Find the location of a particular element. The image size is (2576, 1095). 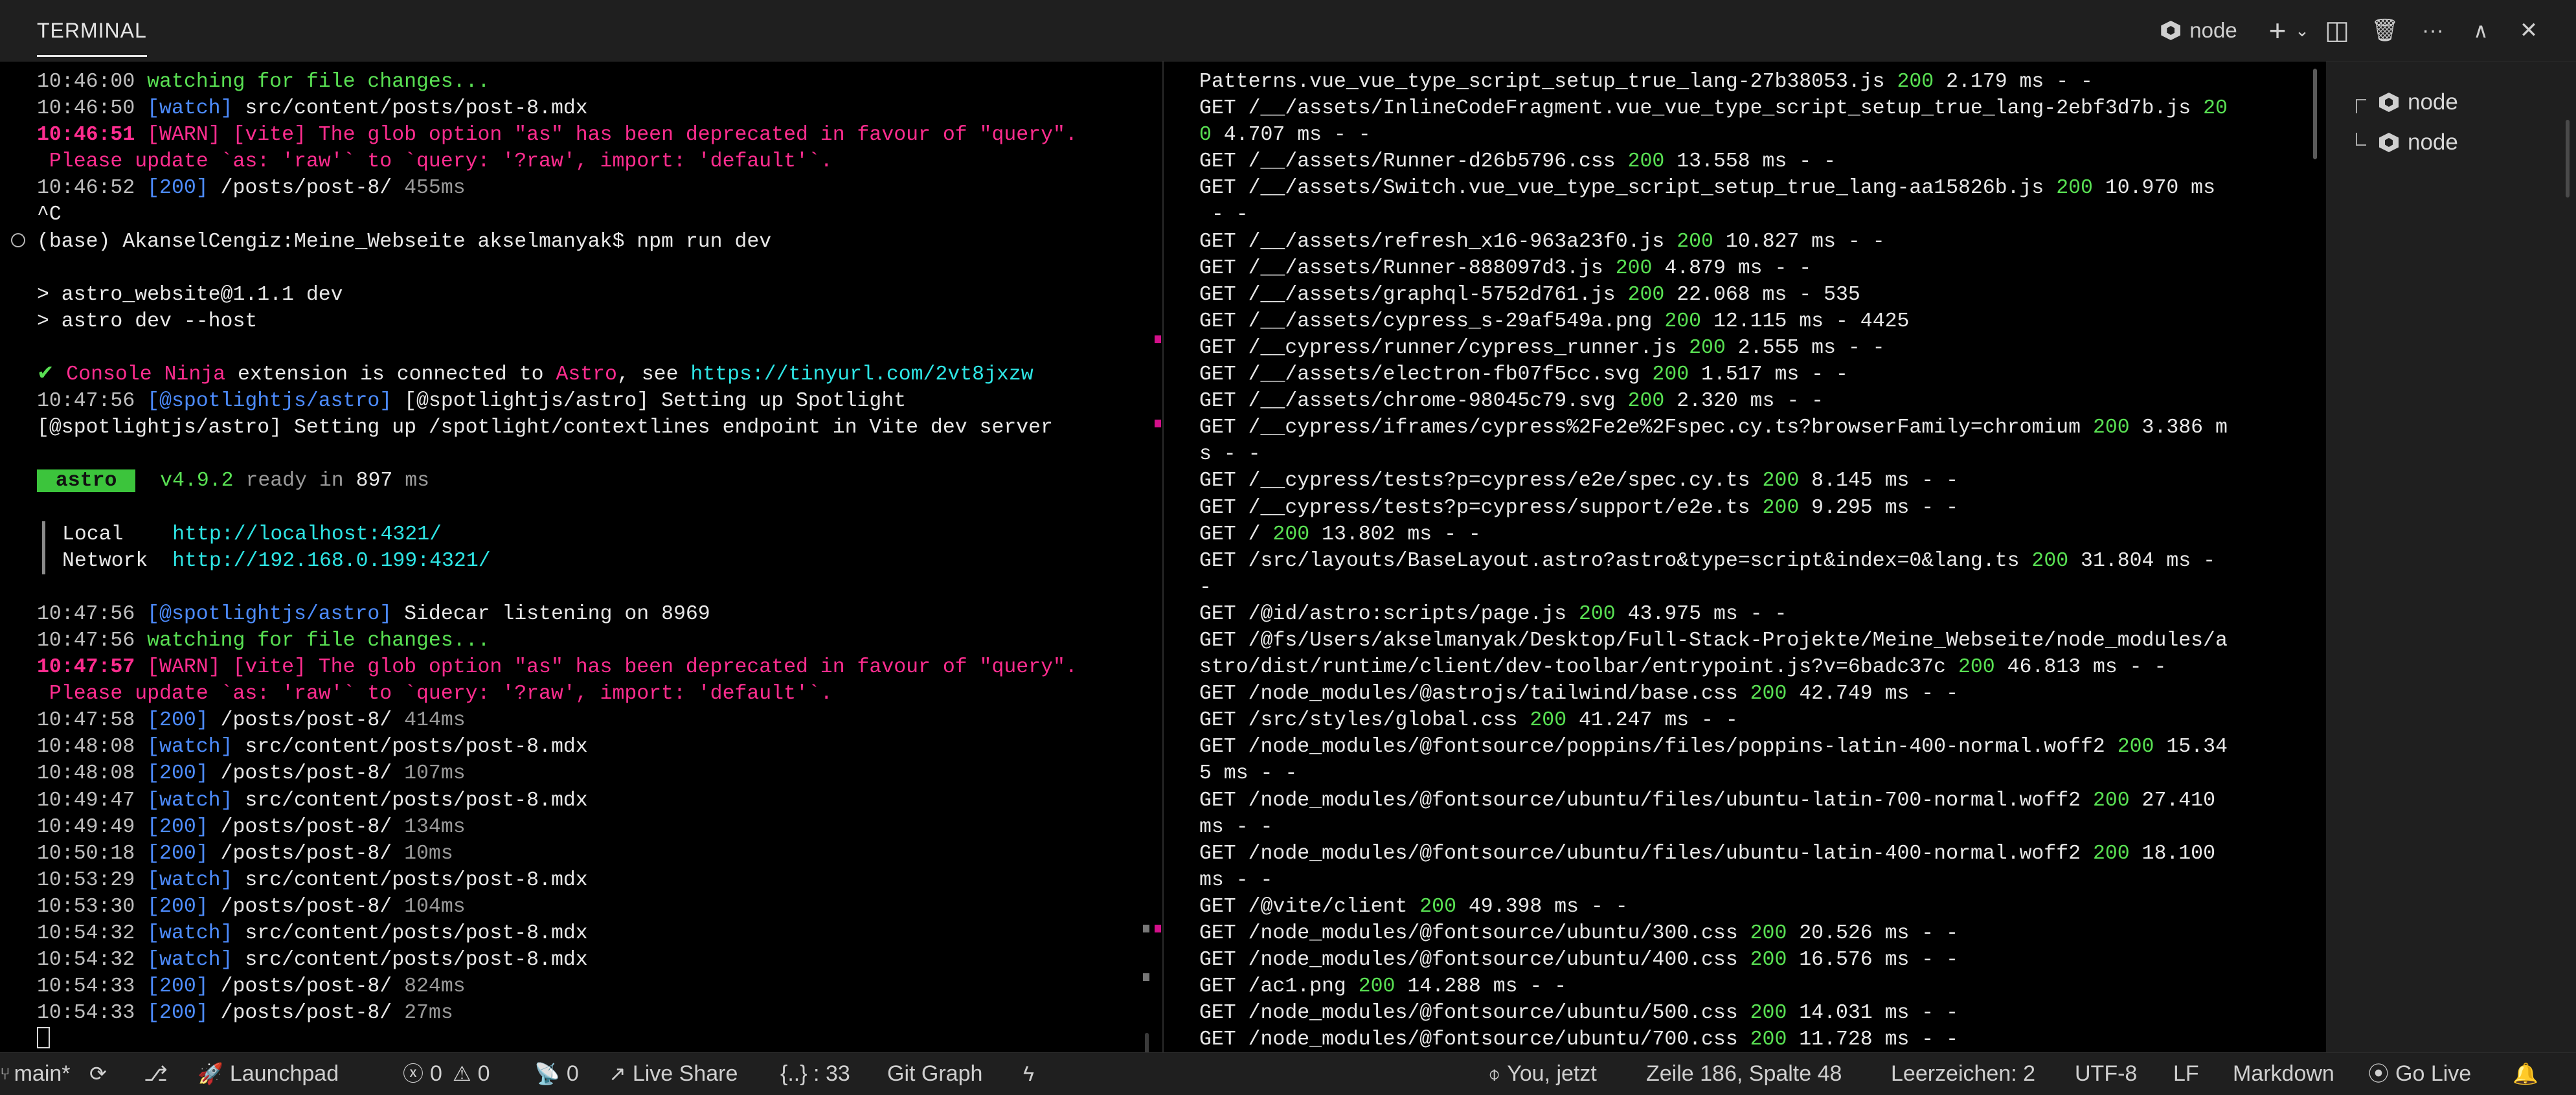

terminal-text: 0 is located at coordinates (1205, 135).